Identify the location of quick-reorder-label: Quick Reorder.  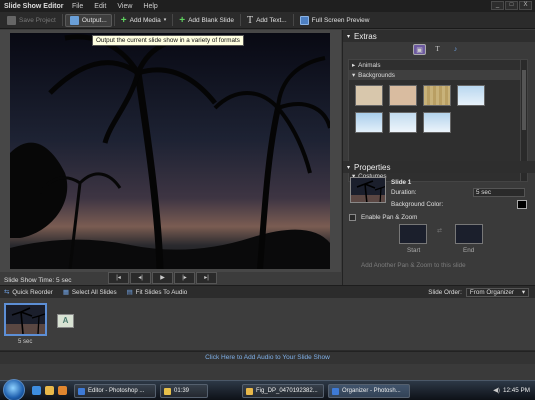
(32, 292).